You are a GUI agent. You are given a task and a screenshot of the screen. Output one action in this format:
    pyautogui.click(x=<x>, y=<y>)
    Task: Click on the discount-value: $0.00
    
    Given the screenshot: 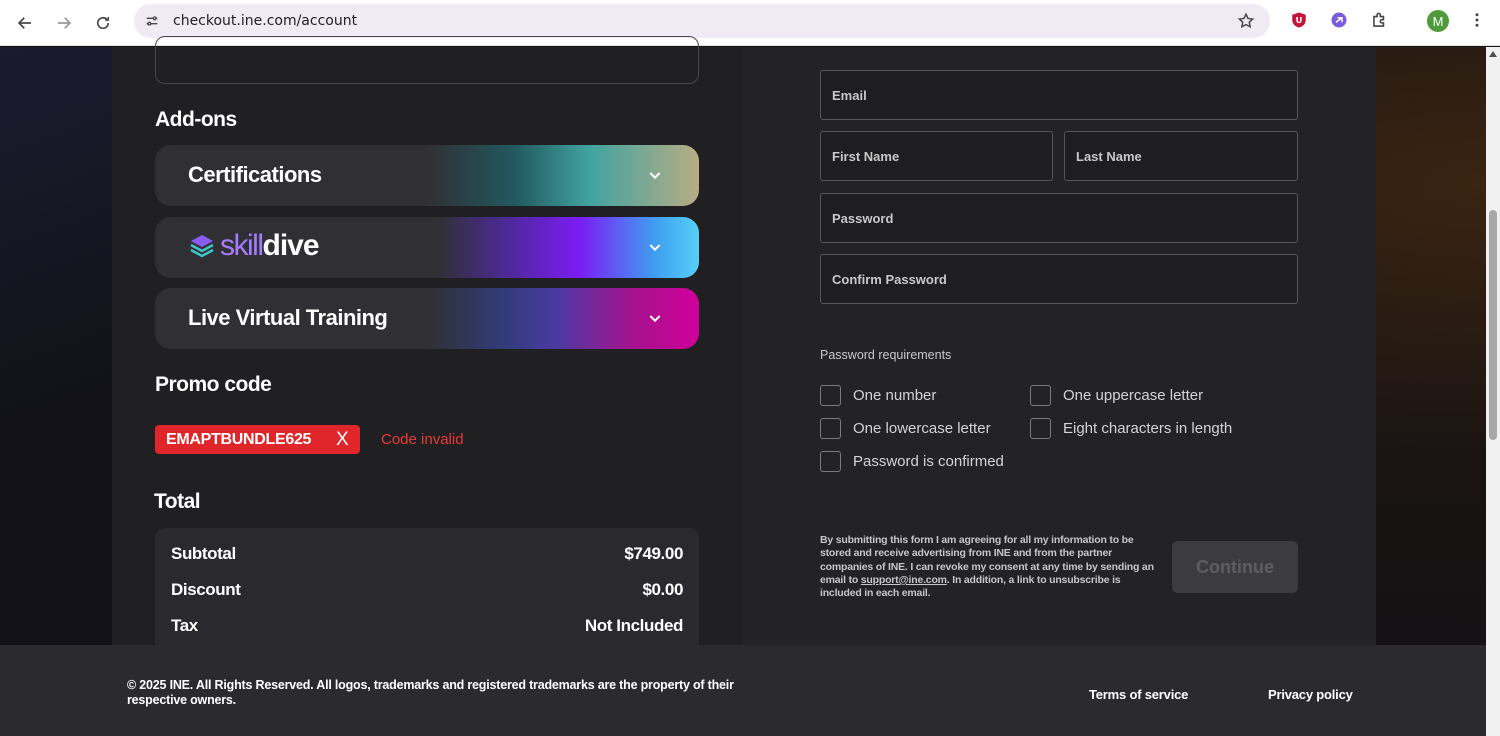 What is the action you would take?
    pyautogui.click(x=662, y=589)
    